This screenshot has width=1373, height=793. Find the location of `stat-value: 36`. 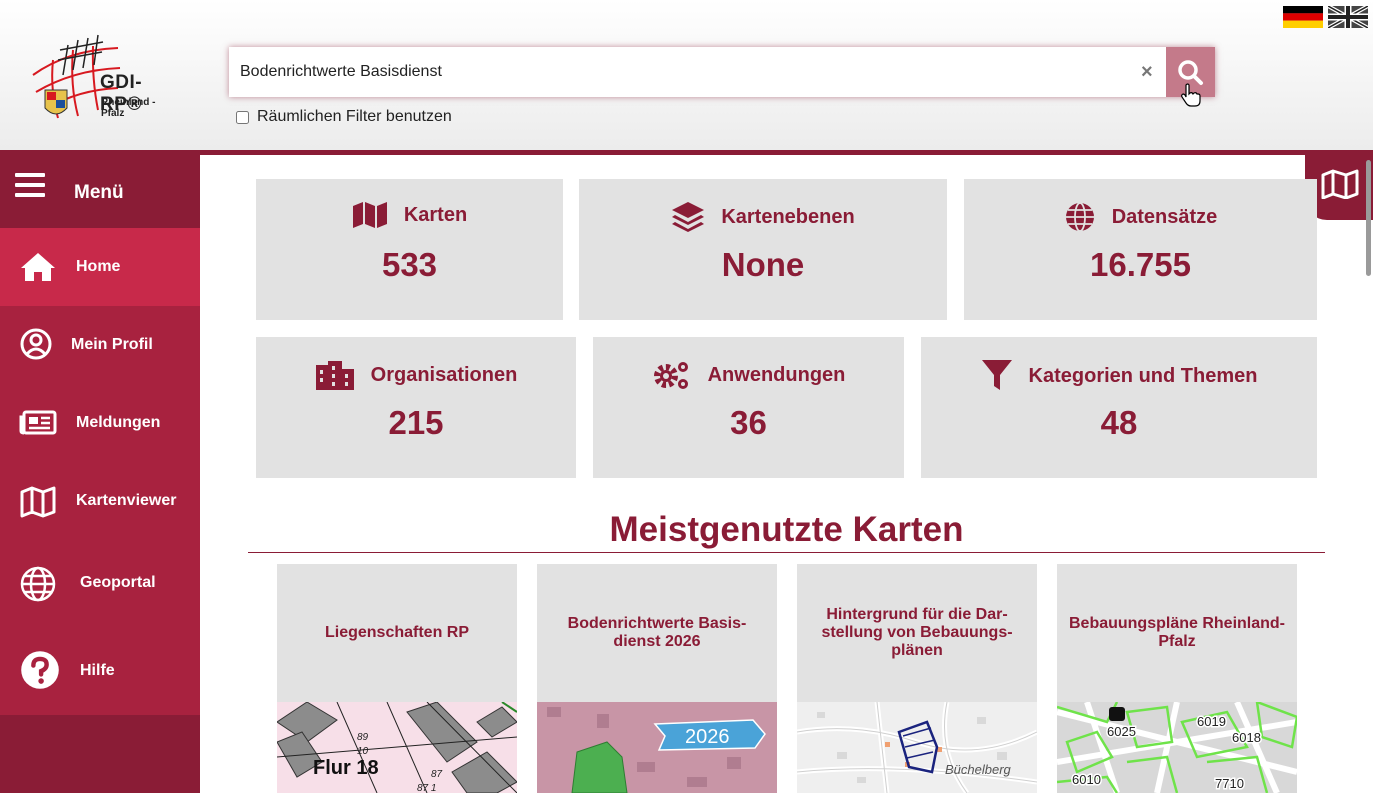

stat-value: 36 is located at coordinates (748, 422).